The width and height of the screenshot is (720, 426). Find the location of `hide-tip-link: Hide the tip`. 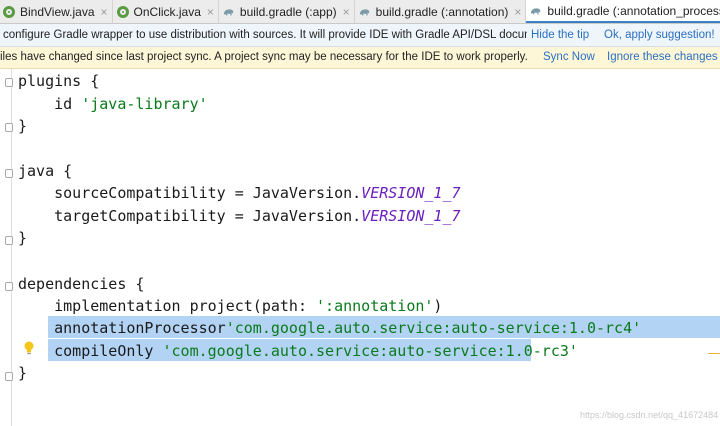

hide-tip-link: Hide the tip is located at coordinates (560, 35).